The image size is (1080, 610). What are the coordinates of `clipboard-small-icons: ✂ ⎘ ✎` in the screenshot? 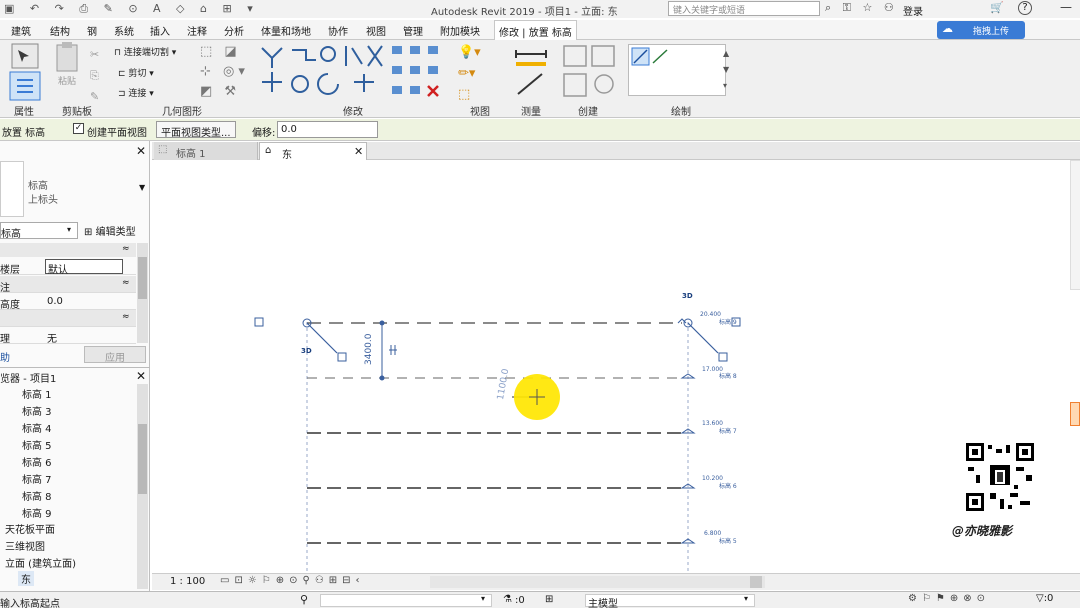 It's located at (94, 75).